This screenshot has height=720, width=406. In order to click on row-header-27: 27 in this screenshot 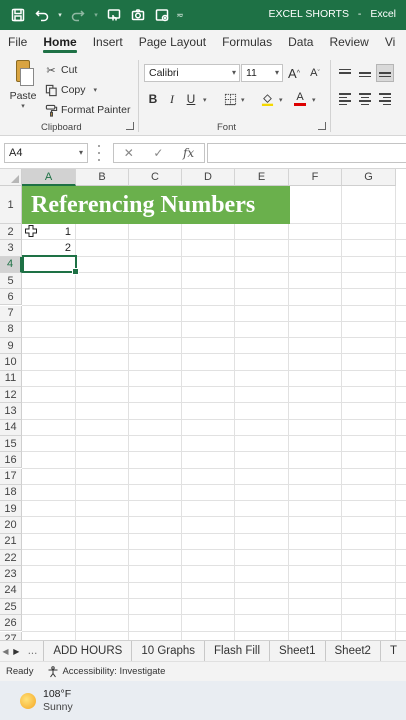, I will do `click(11, 635)`.